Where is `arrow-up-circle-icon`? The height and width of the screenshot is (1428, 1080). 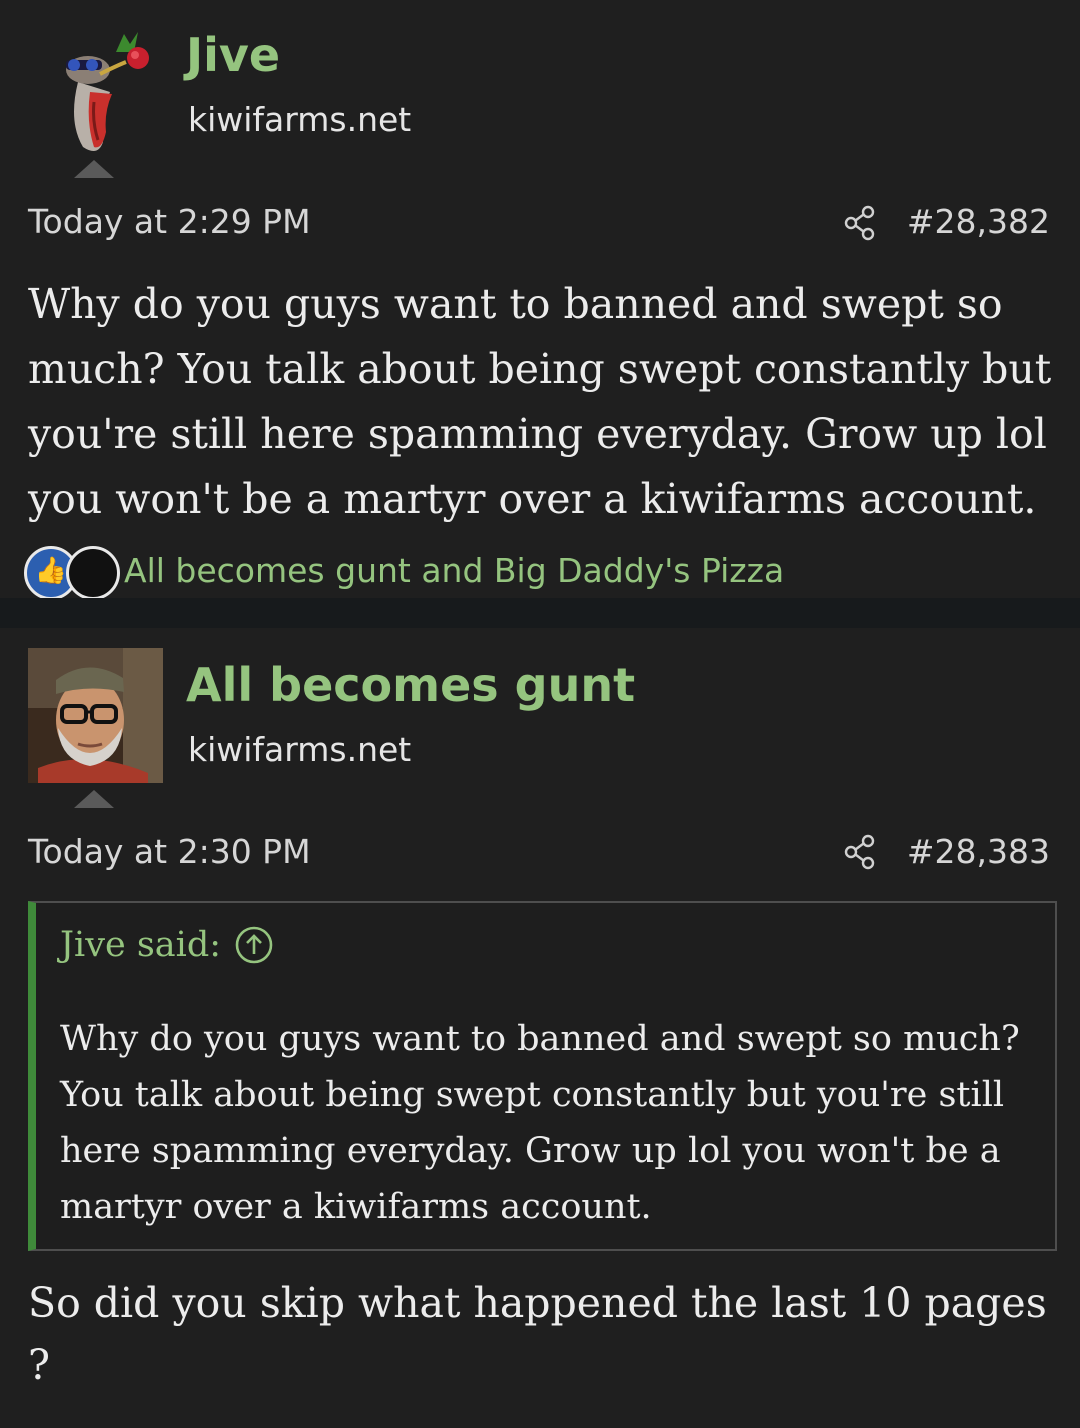 arrow-up-circle-icon is located at coordinates (253, 944).